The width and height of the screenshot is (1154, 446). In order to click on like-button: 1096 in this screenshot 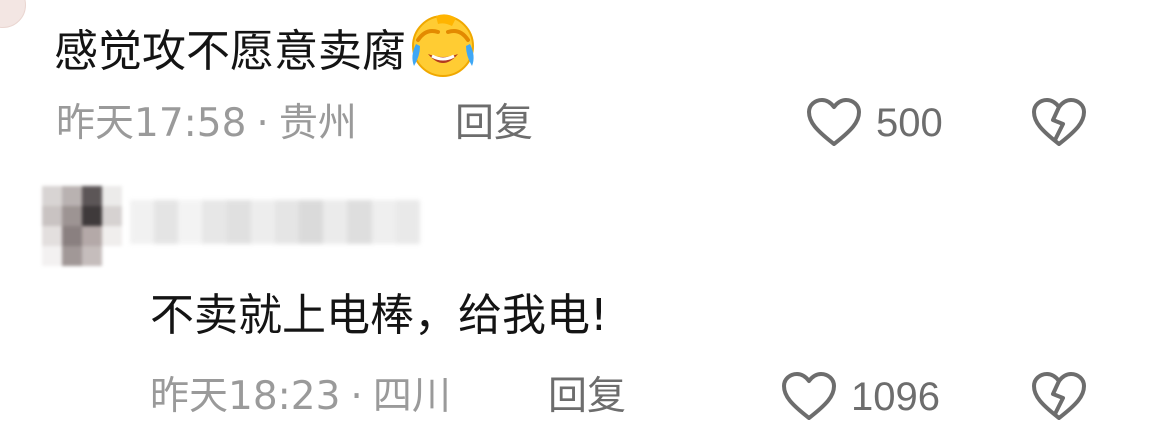, I will do `click(860, 397)`.